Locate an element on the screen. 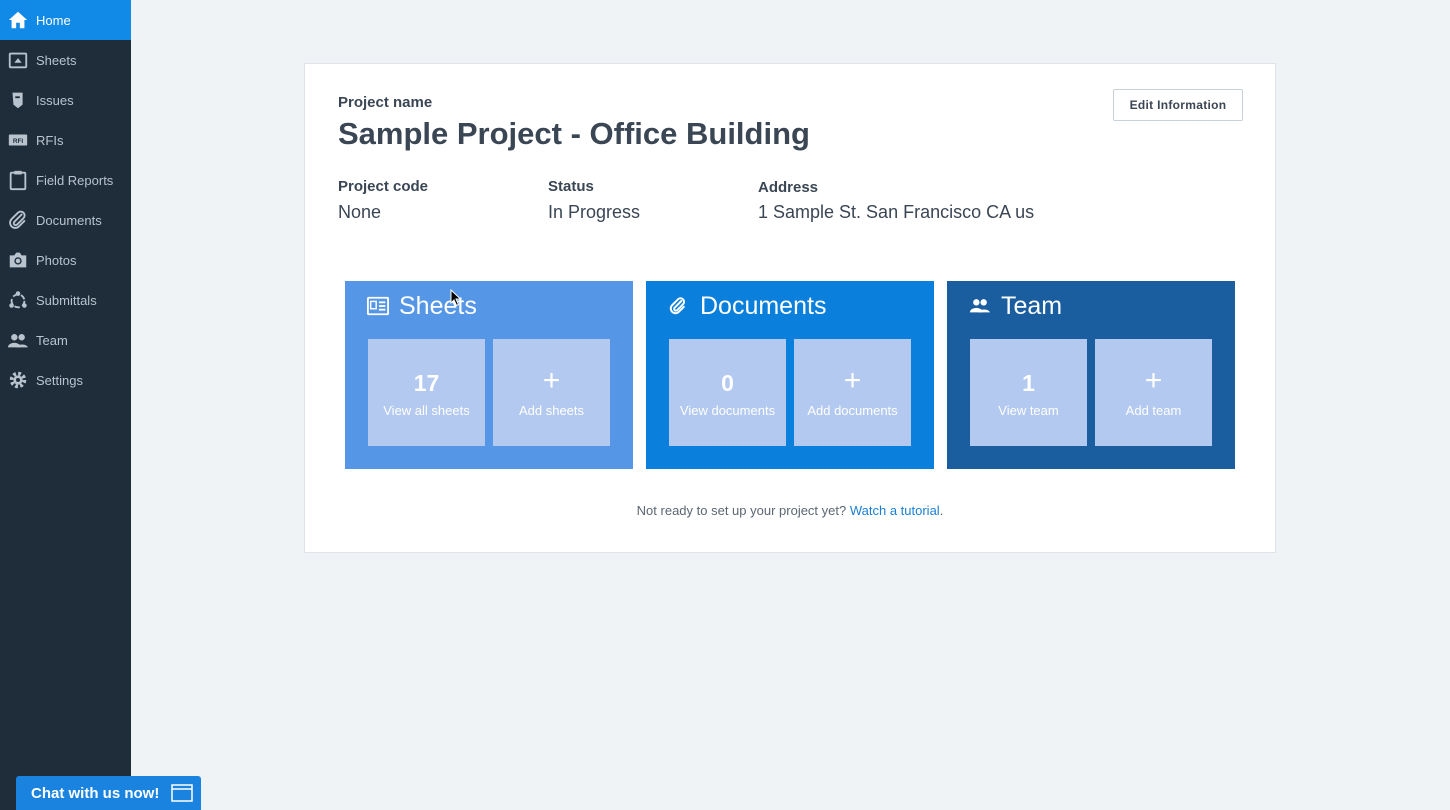 The image size is (1450, 810). window-icon is located at coordinates (182, 793).